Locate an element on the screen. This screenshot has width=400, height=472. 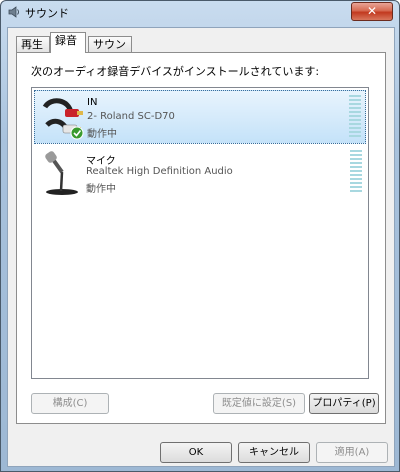
panel-instruction: 次のオーディオ録音デバイスがインストールされています: is located at coordinates (175, 71).